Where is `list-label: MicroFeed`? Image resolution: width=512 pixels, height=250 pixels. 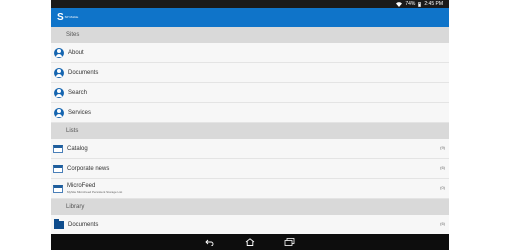
list-label: MicroFeed is located at coordinates (81, 186).